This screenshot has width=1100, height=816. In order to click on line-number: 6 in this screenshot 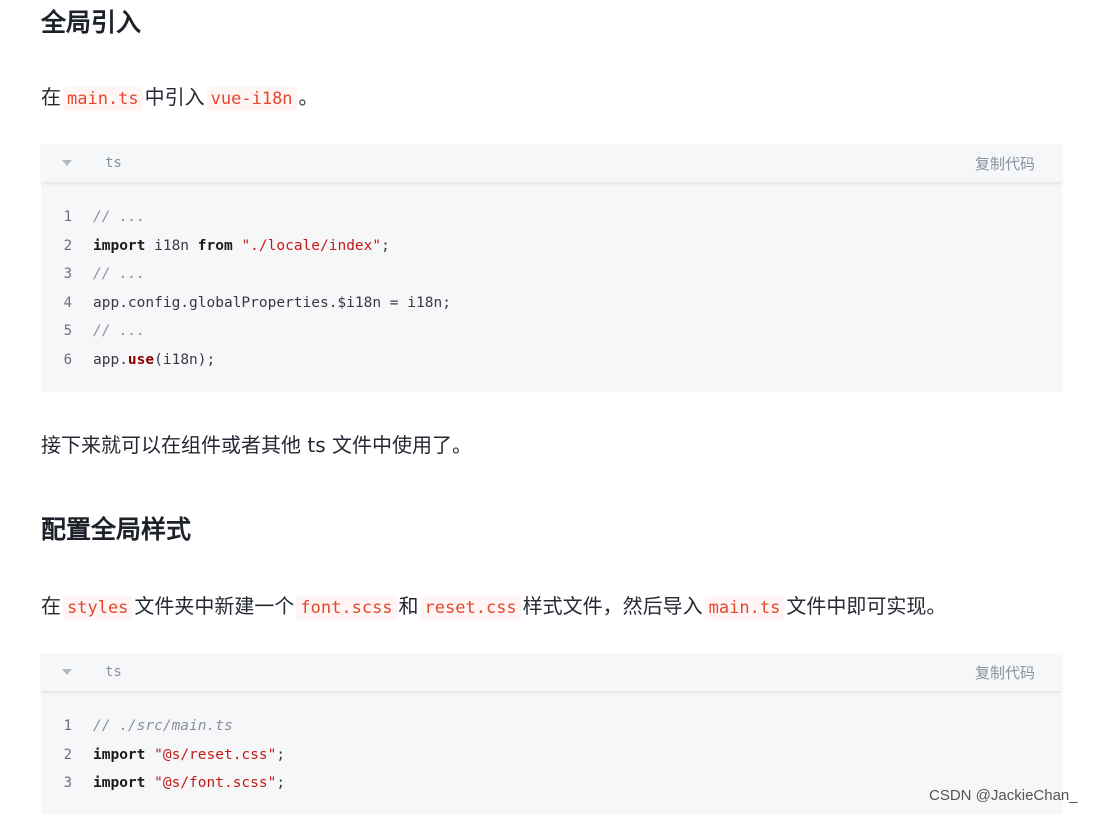, I will do `click(67, 359)`.